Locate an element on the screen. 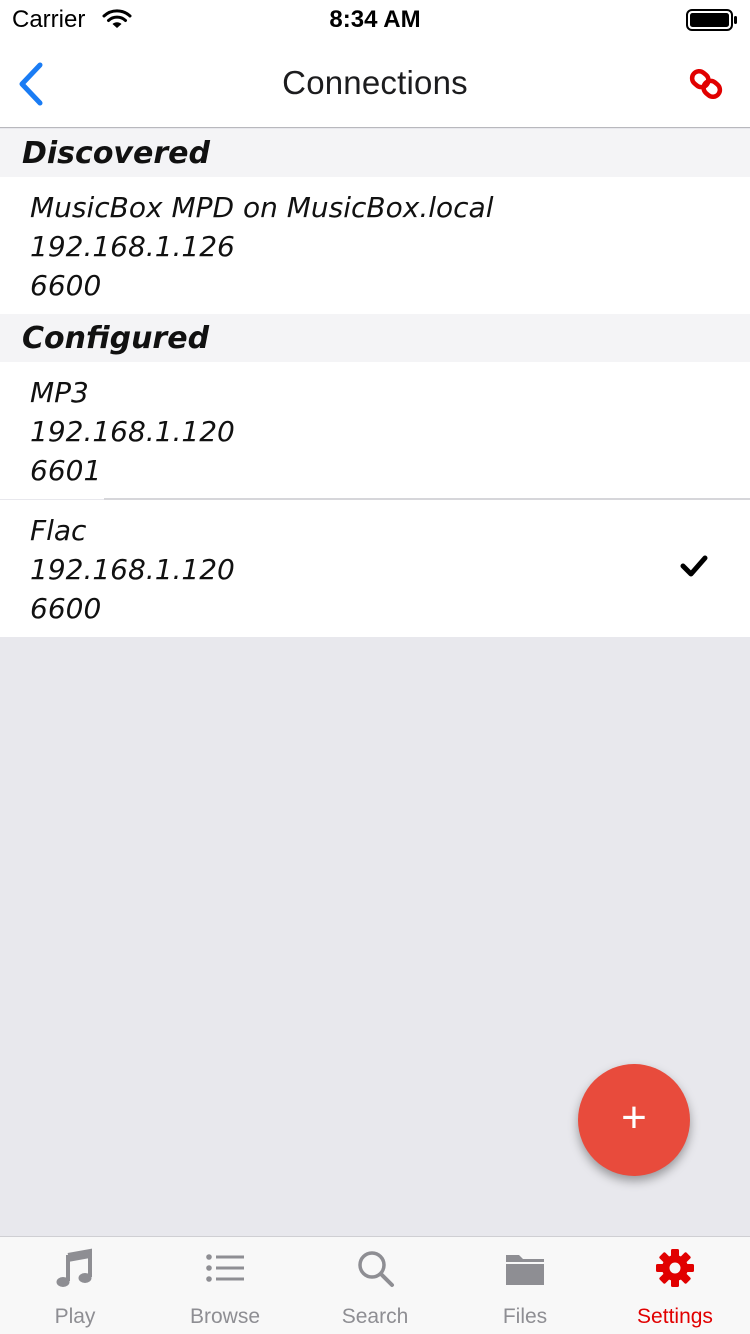 The width and height of the screenshot is (750, 1334). tab-label: Settings is located at coordinates (675, 1316).